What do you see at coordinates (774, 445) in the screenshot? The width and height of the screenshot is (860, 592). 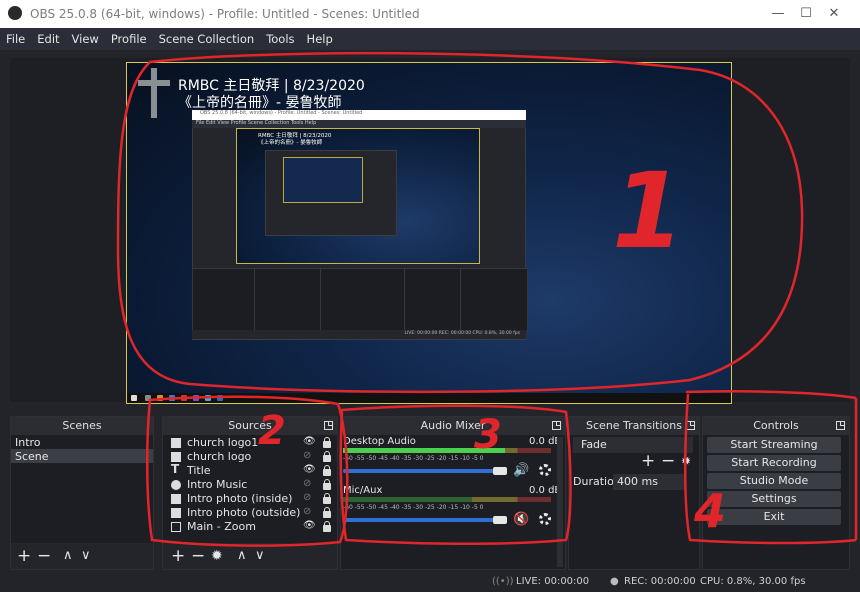 I see `start-streaming-button: Start Streaming` at bounding box center [774, 445].